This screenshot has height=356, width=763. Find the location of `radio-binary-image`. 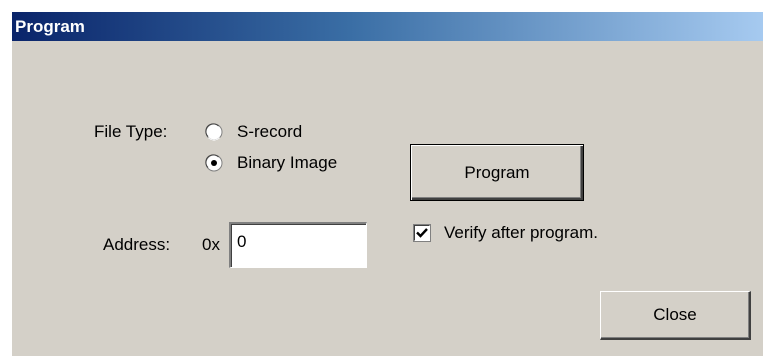

radio-binary-image is located at coordinates (214, 163).